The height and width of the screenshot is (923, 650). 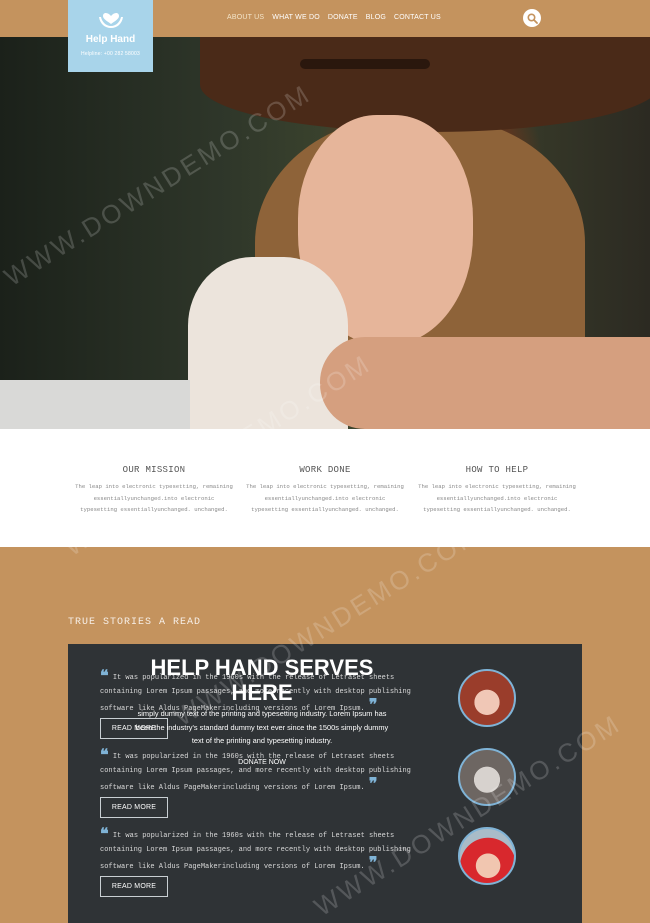 I want to click on logo: Help Hand Helpline: +00 282 58003, so click(x=110, y=36).